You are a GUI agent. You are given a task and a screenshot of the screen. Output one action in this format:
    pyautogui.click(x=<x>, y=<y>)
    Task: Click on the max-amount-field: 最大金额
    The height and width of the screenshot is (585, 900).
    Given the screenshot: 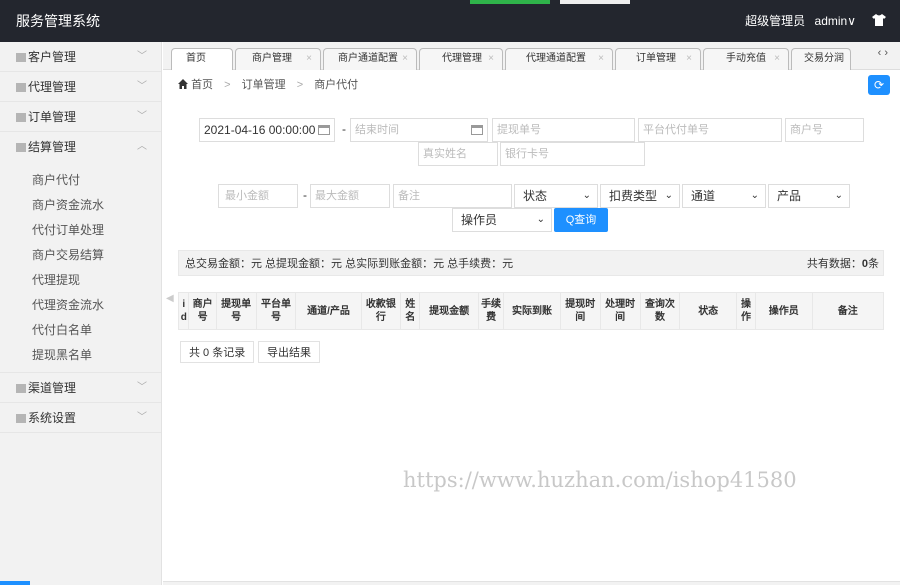 What is the action you would take?
    pyautogui.click(x=350, y=196)
    